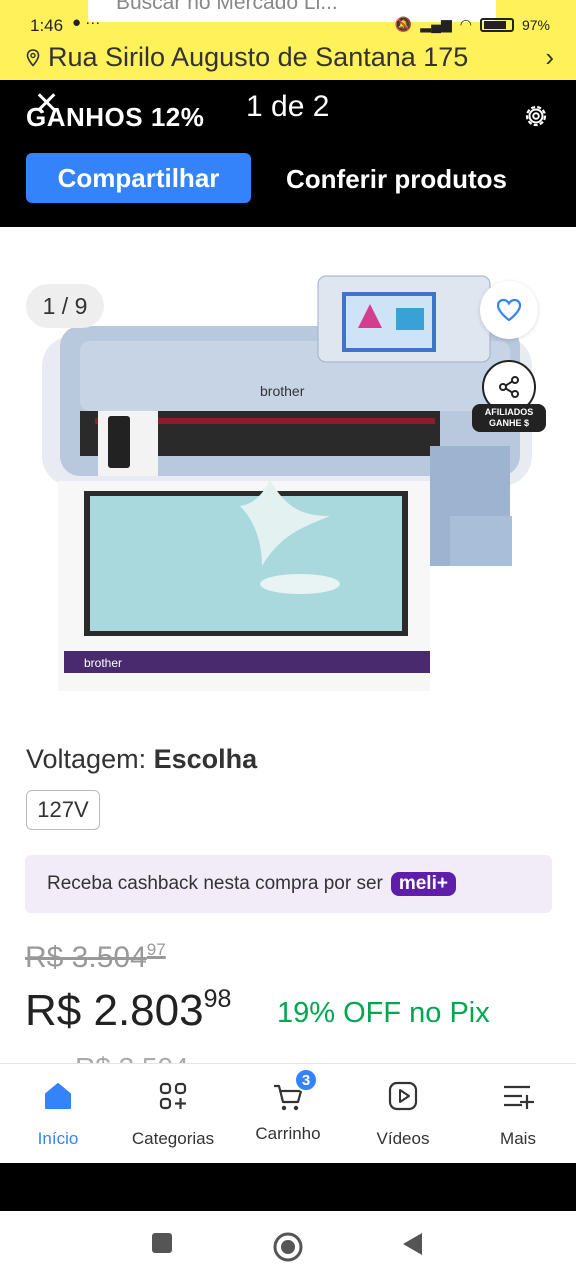 This screenshot has width=576, height=1280. Describe the element at coordinates (86, 22) in the screenshot. I see `notification-icons: ● ···` at that location.